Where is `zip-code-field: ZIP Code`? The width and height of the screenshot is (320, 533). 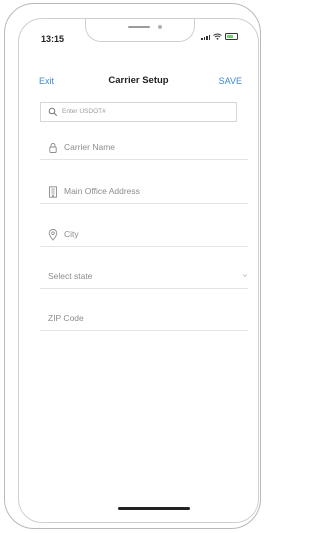 zip-code-field: ZIP Code is located at coordinates (144, 320).